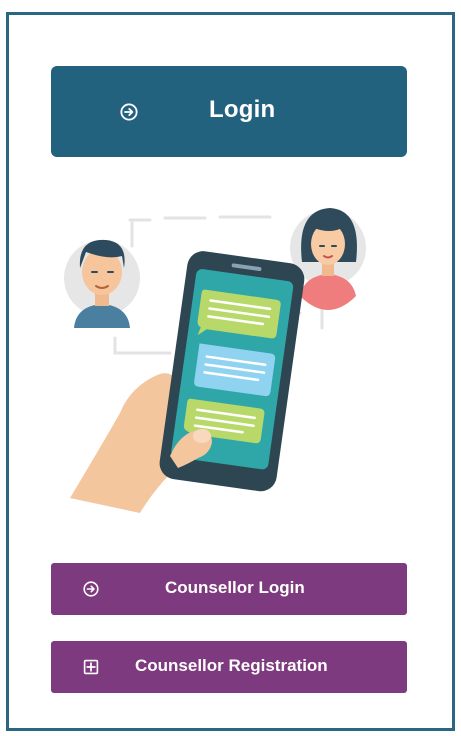  I want to click on counsellor-registration-label: Counsellor Registration, so click(231, 665).